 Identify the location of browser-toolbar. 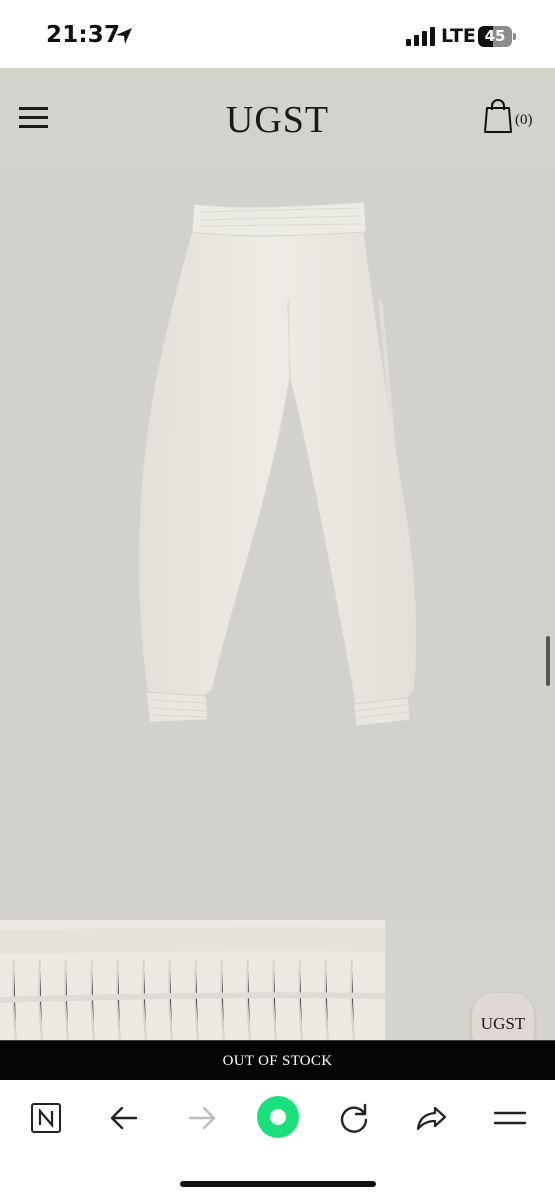
(277, 1140).